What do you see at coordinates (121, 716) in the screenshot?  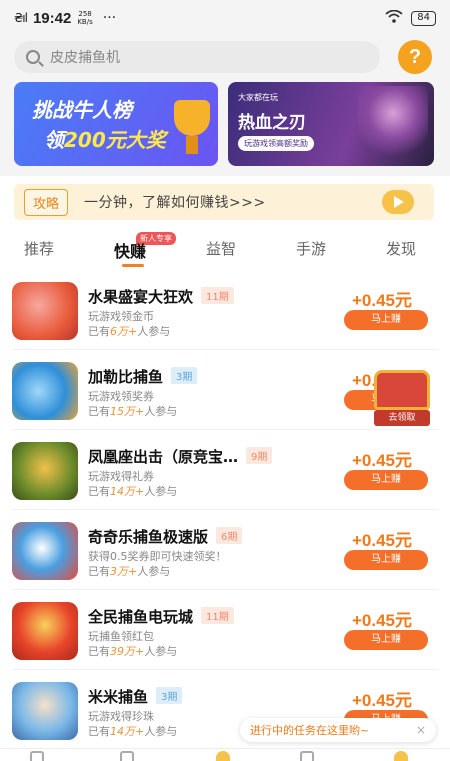 I see `game-description: 玩游戏得珍珠` at bounding box center [121, 716].